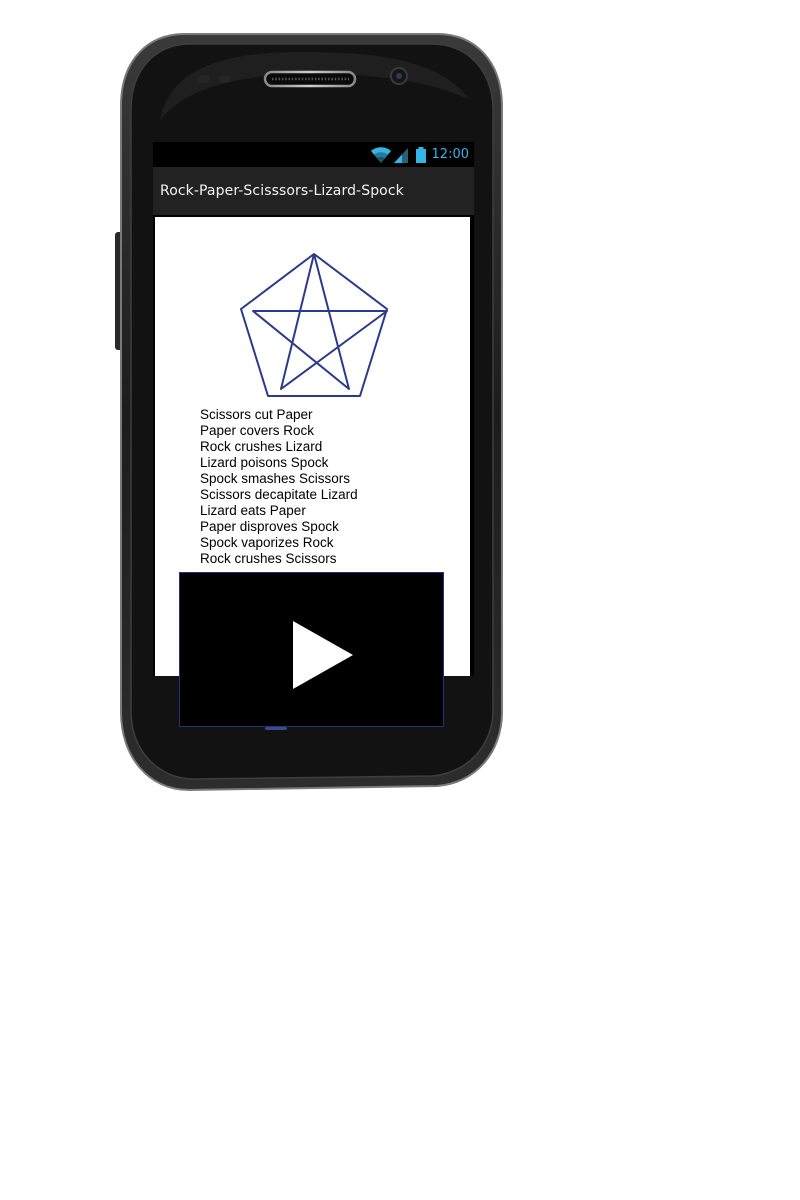  I want to click on app-title: Rock-Paper-Scisssors-Lizard-Spock, so click(282, 191).